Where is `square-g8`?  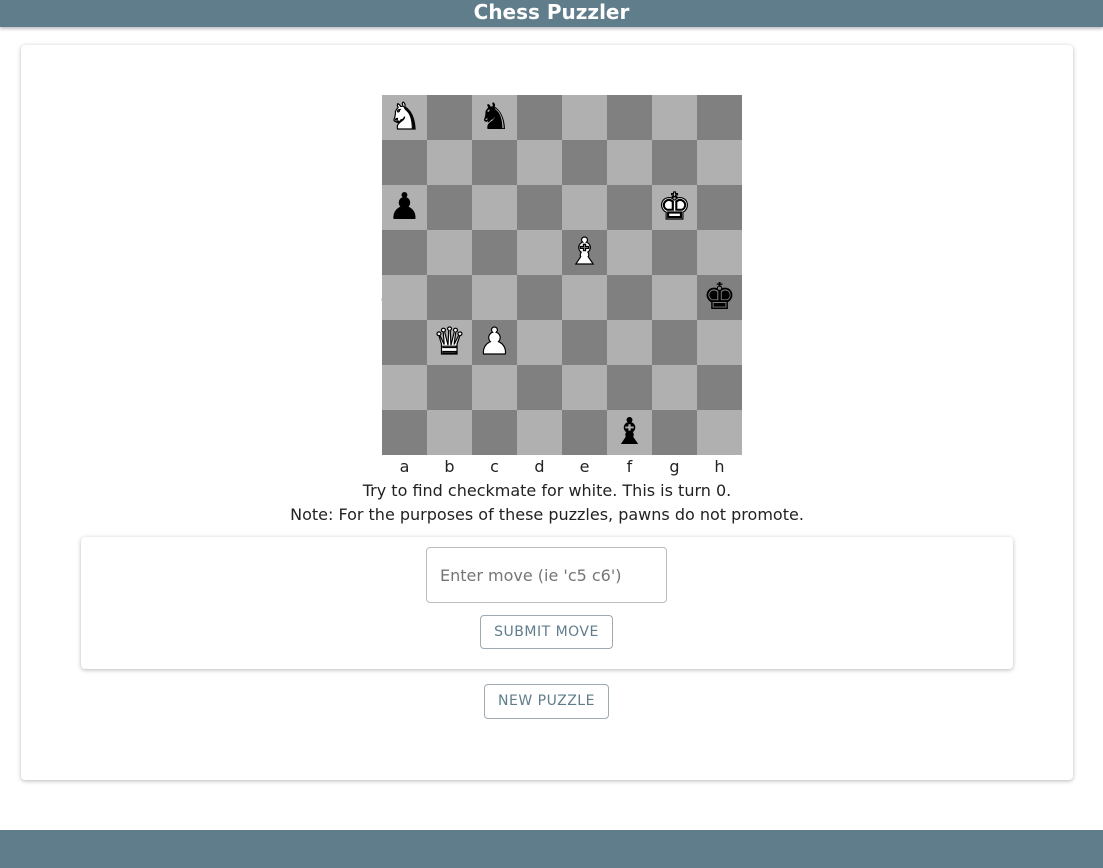
square-g8 is located at coordinates (674, 117).